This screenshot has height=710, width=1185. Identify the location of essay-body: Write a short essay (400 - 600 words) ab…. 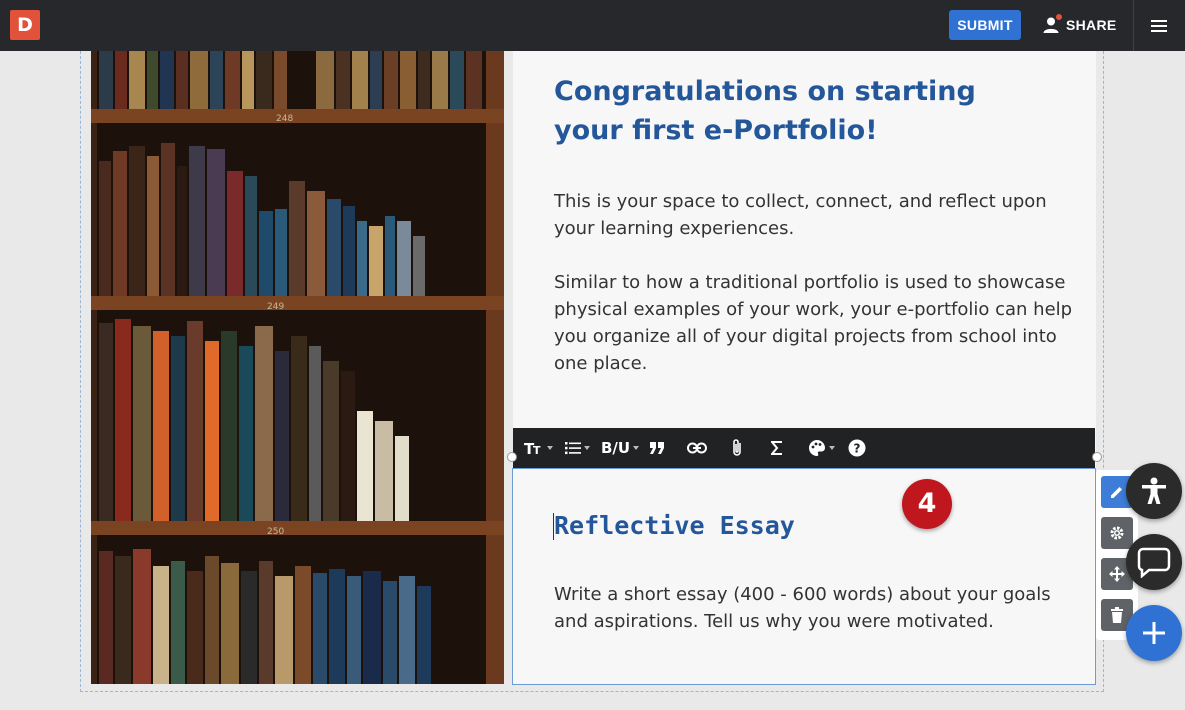
(814, 608).